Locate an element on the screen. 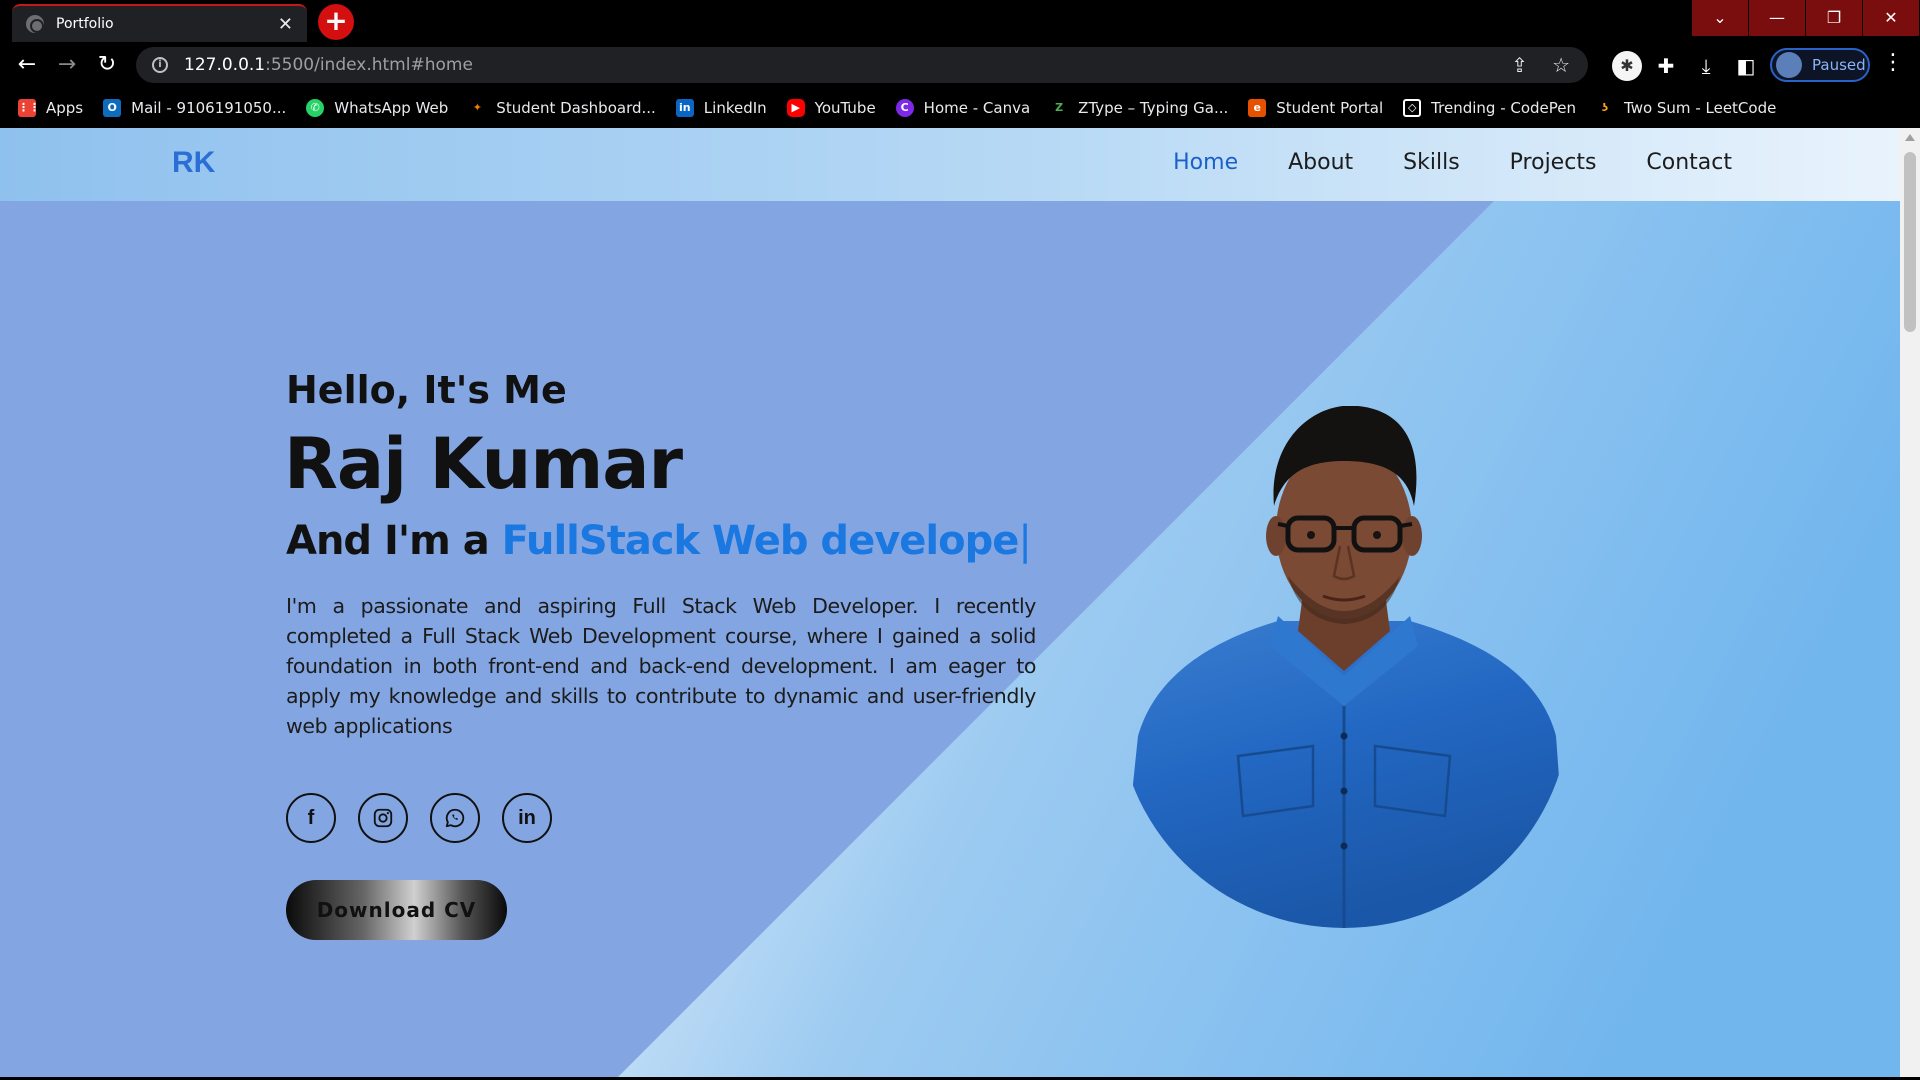  bookmark-canva: C Home - Canva is located at coordinates (963, 108).